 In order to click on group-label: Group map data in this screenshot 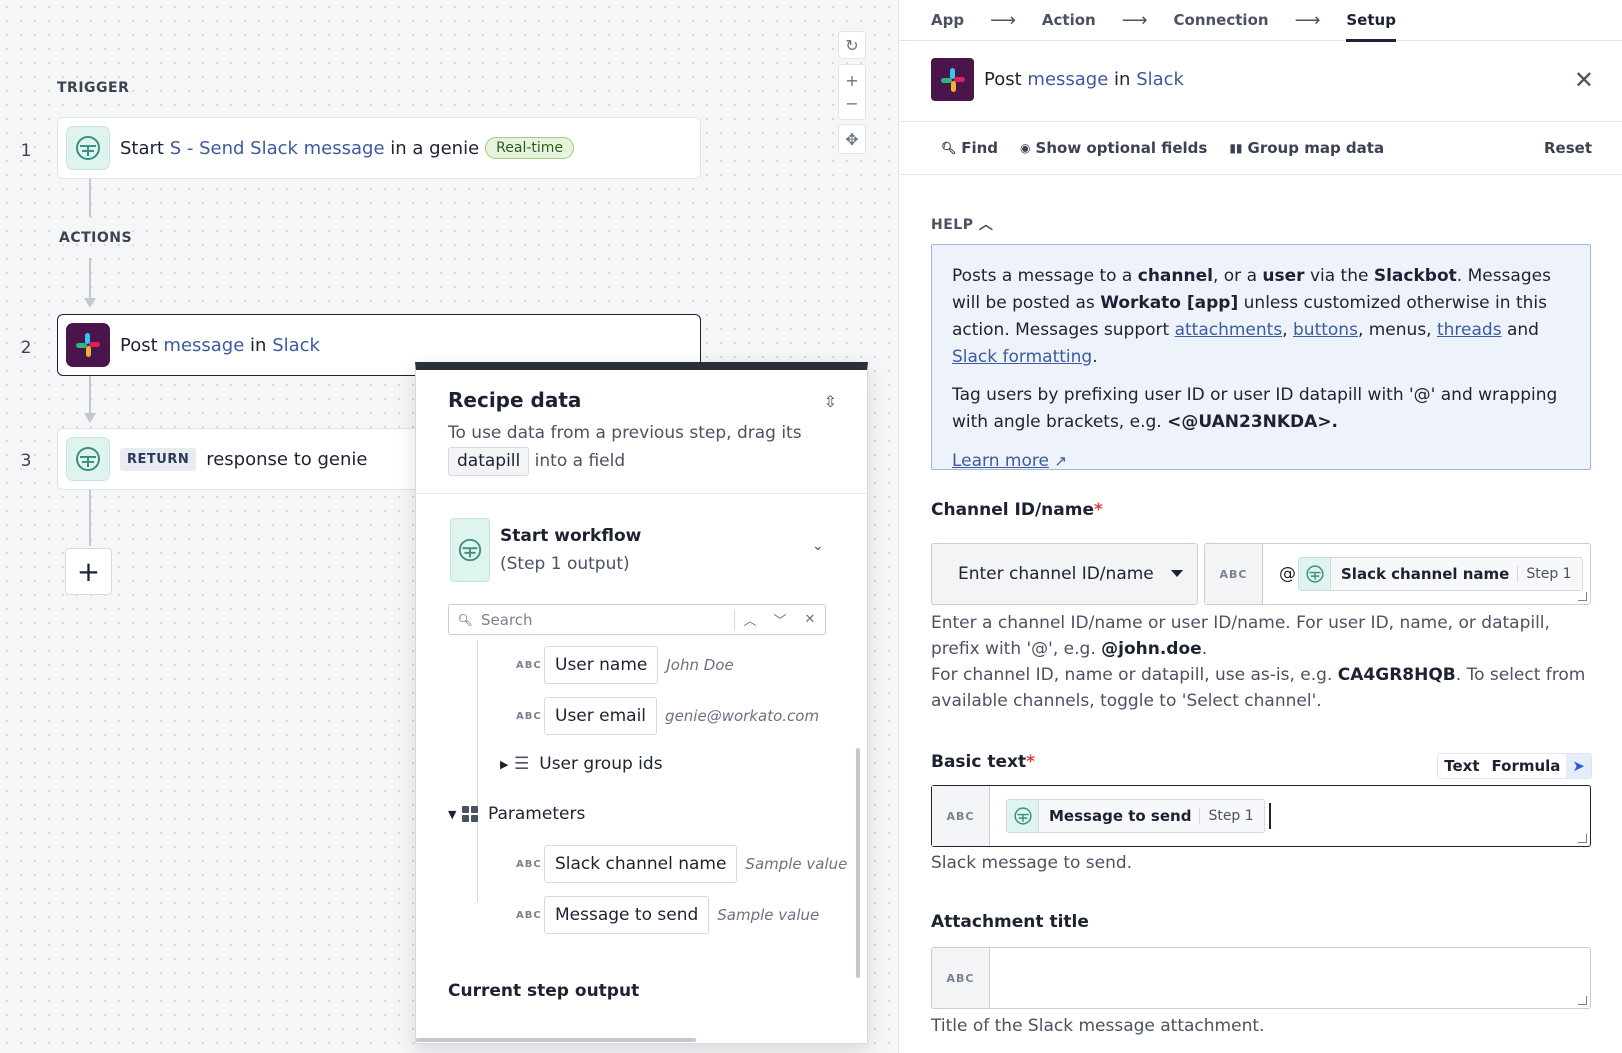, I will do `click(1316, 148)`.